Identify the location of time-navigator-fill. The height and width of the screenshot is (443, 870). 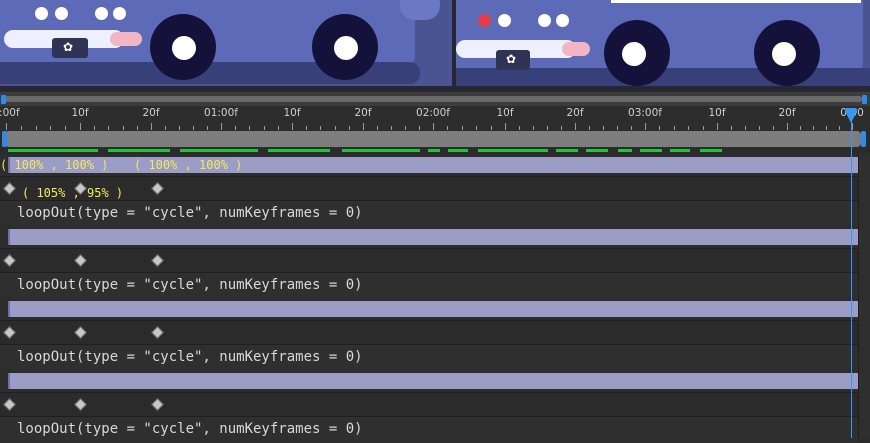
(433, 139).